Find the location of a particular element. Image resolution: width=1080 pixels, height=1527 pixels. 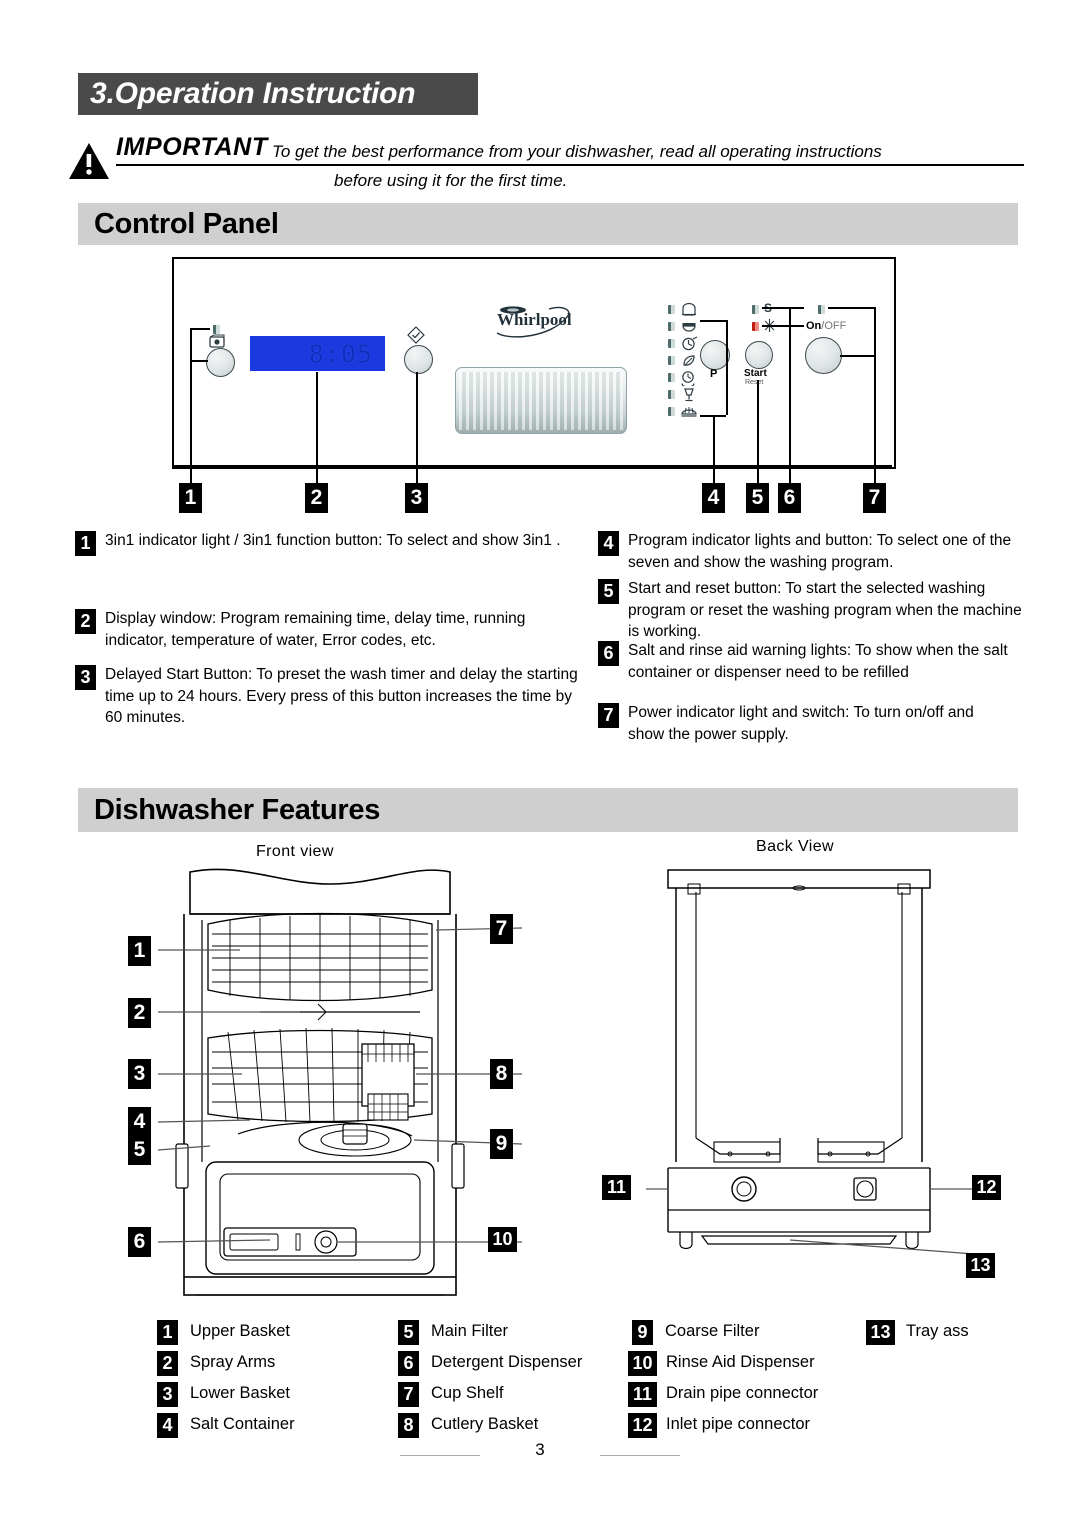

rinse-aid-warning-led is located at coordinates (755, 326).